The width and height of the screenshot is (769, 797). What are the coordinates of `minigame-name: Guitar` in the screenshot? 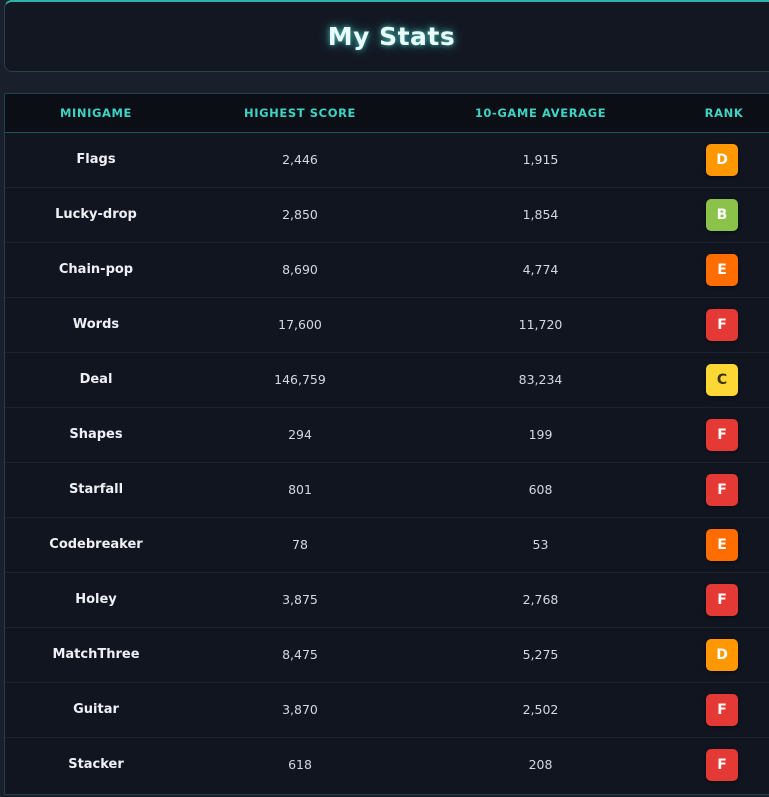 It's located at (96, 709).